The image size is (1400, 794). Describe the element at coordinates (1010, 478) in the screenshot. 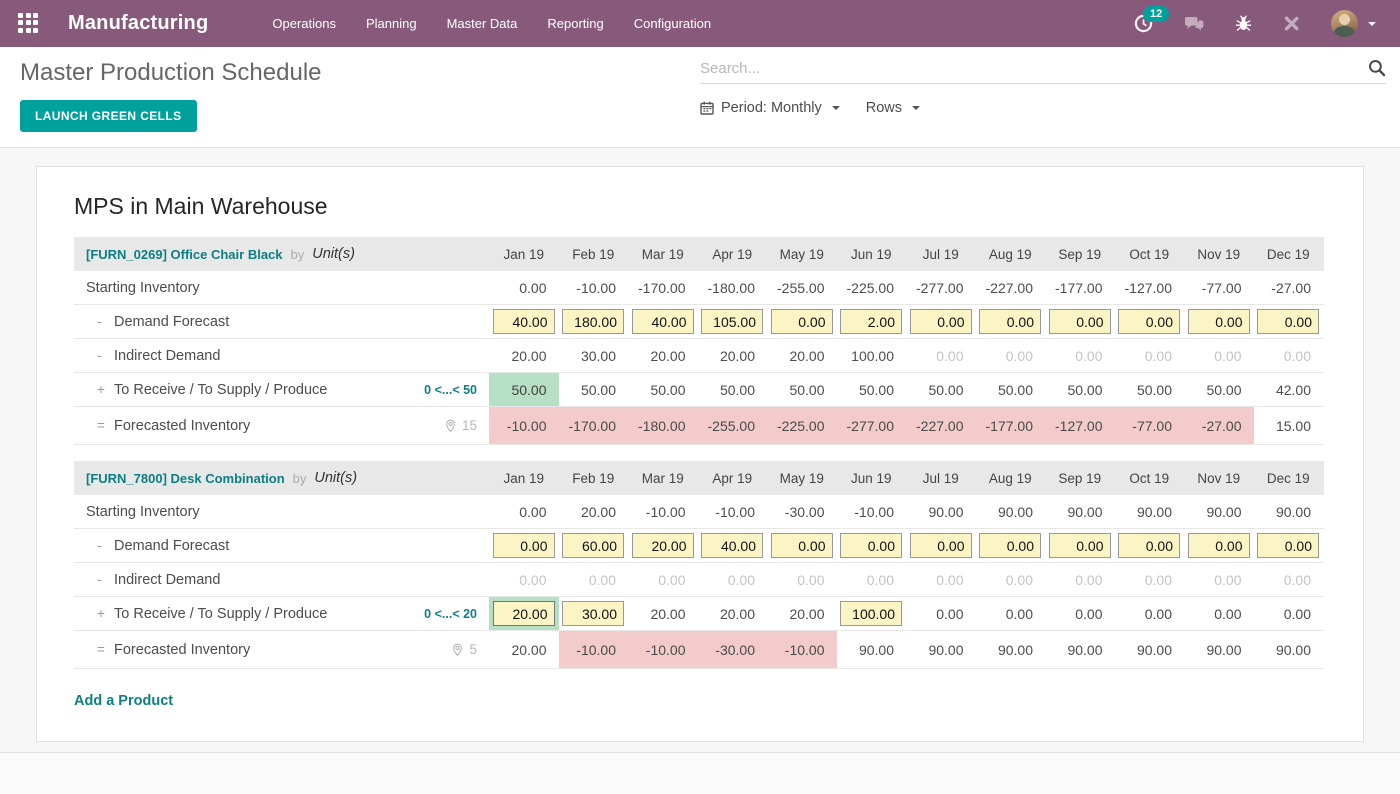

I see `month-header: Aug 19` at that location.